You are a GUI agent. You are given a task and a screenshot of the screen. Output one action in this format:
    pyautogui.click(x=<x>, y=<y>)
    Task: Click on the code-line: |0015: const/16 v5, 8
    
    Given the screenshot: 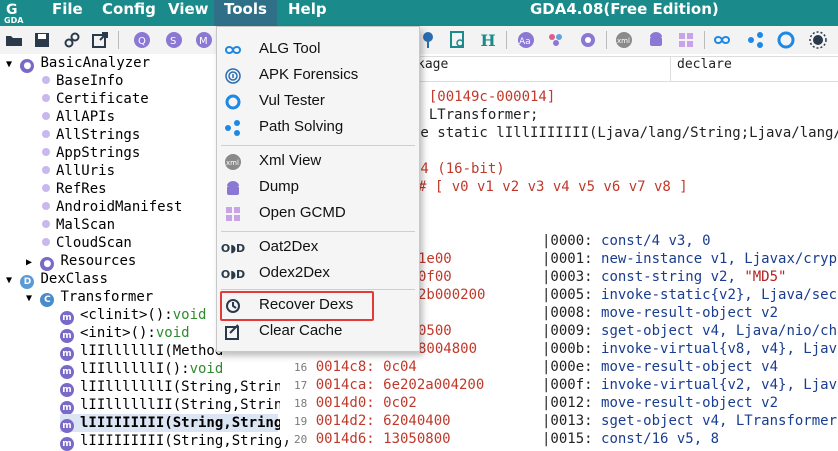 What is the action you would take?
    pyautogui.click(x=631, y=439)
    